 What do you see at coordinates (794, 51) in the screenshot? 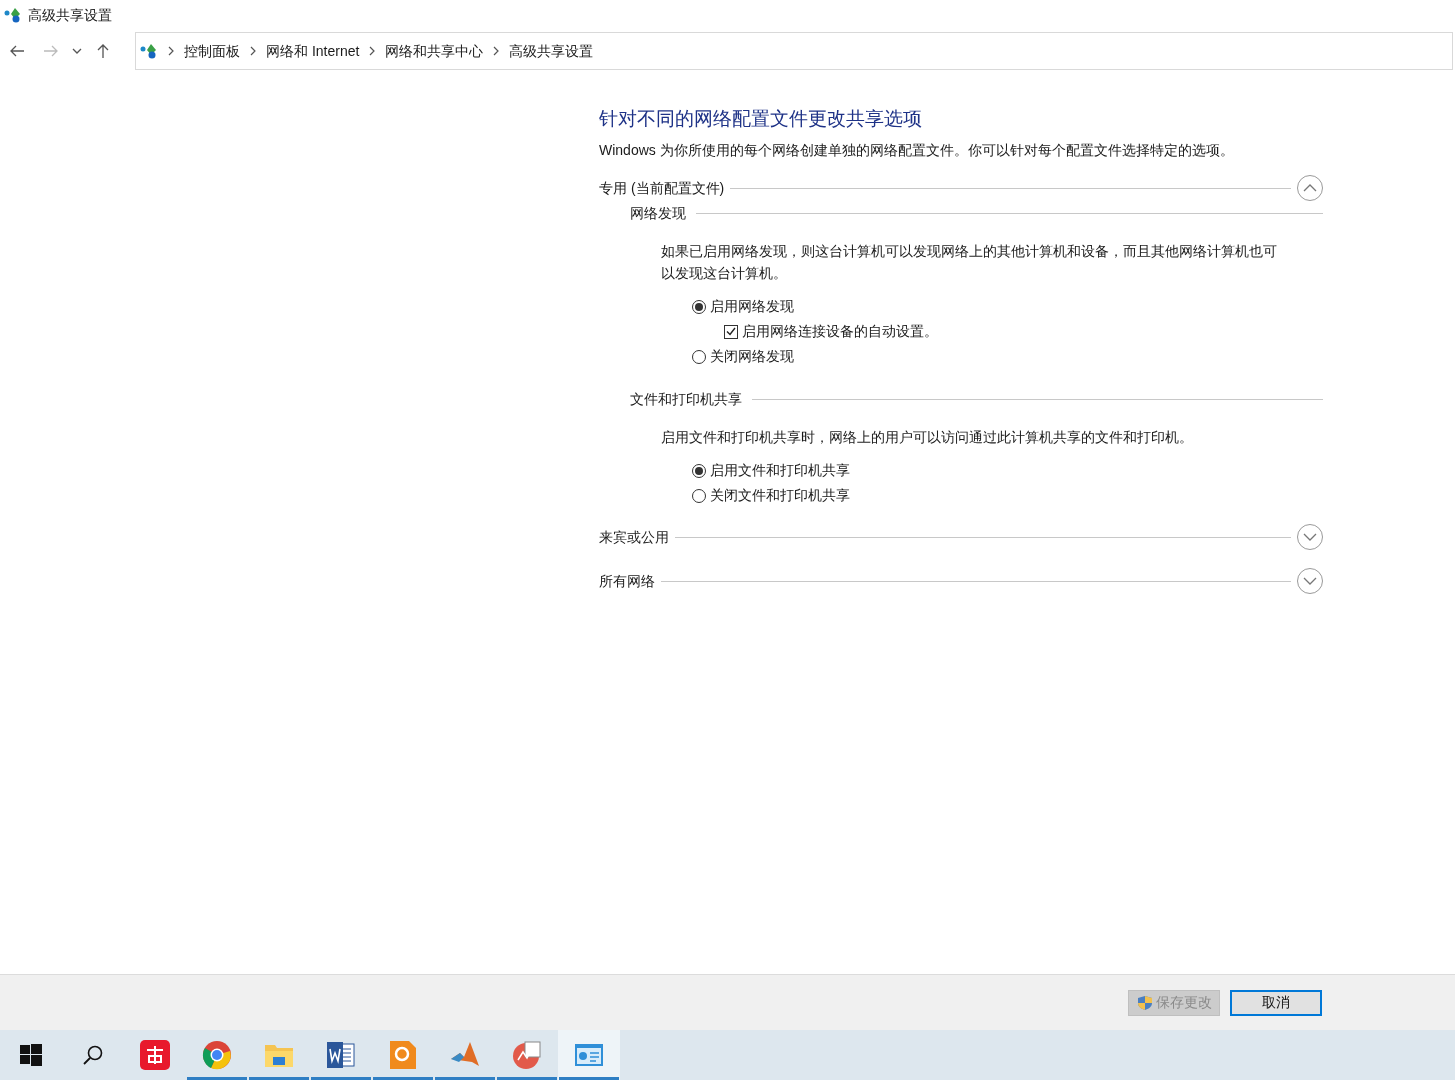
I see `address-bar: 控制面板 网络和 Internet 网络和共享中心 高级共享设置` at bounding box center [794, 51].